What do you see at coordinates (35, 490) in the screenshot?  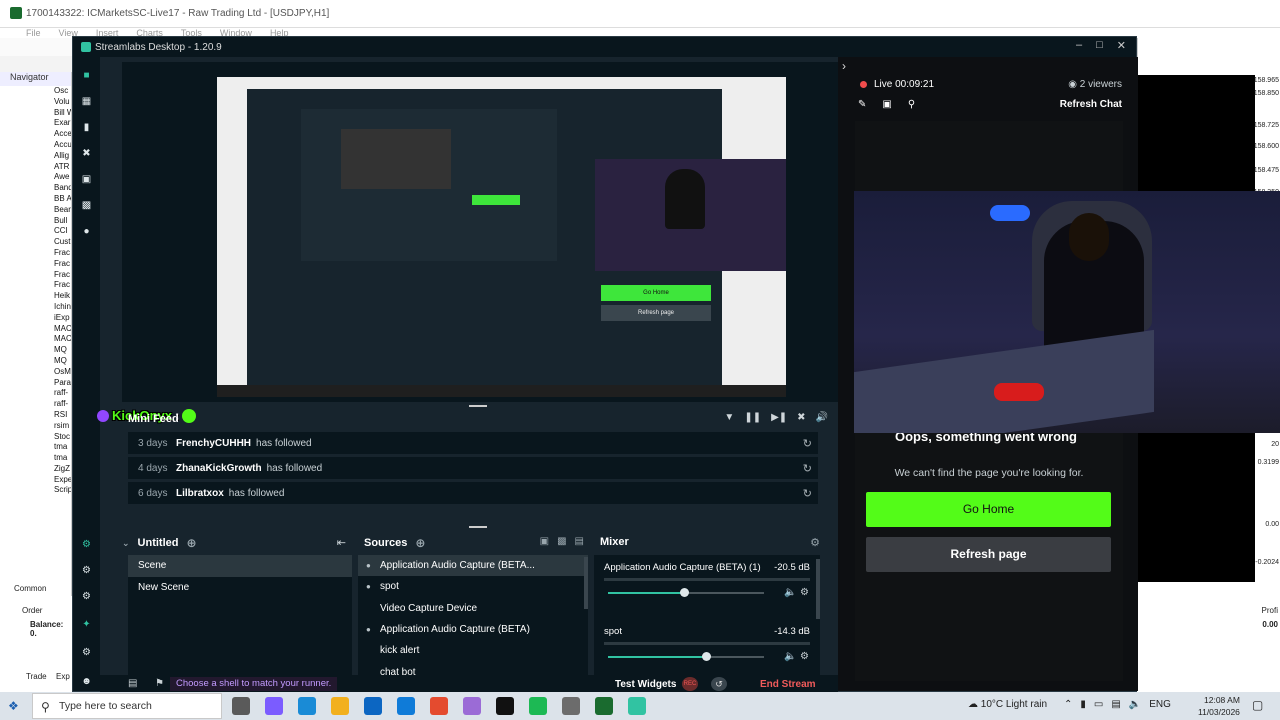 I see `navigator-item: Scripts` at bounding box center [35, 490].